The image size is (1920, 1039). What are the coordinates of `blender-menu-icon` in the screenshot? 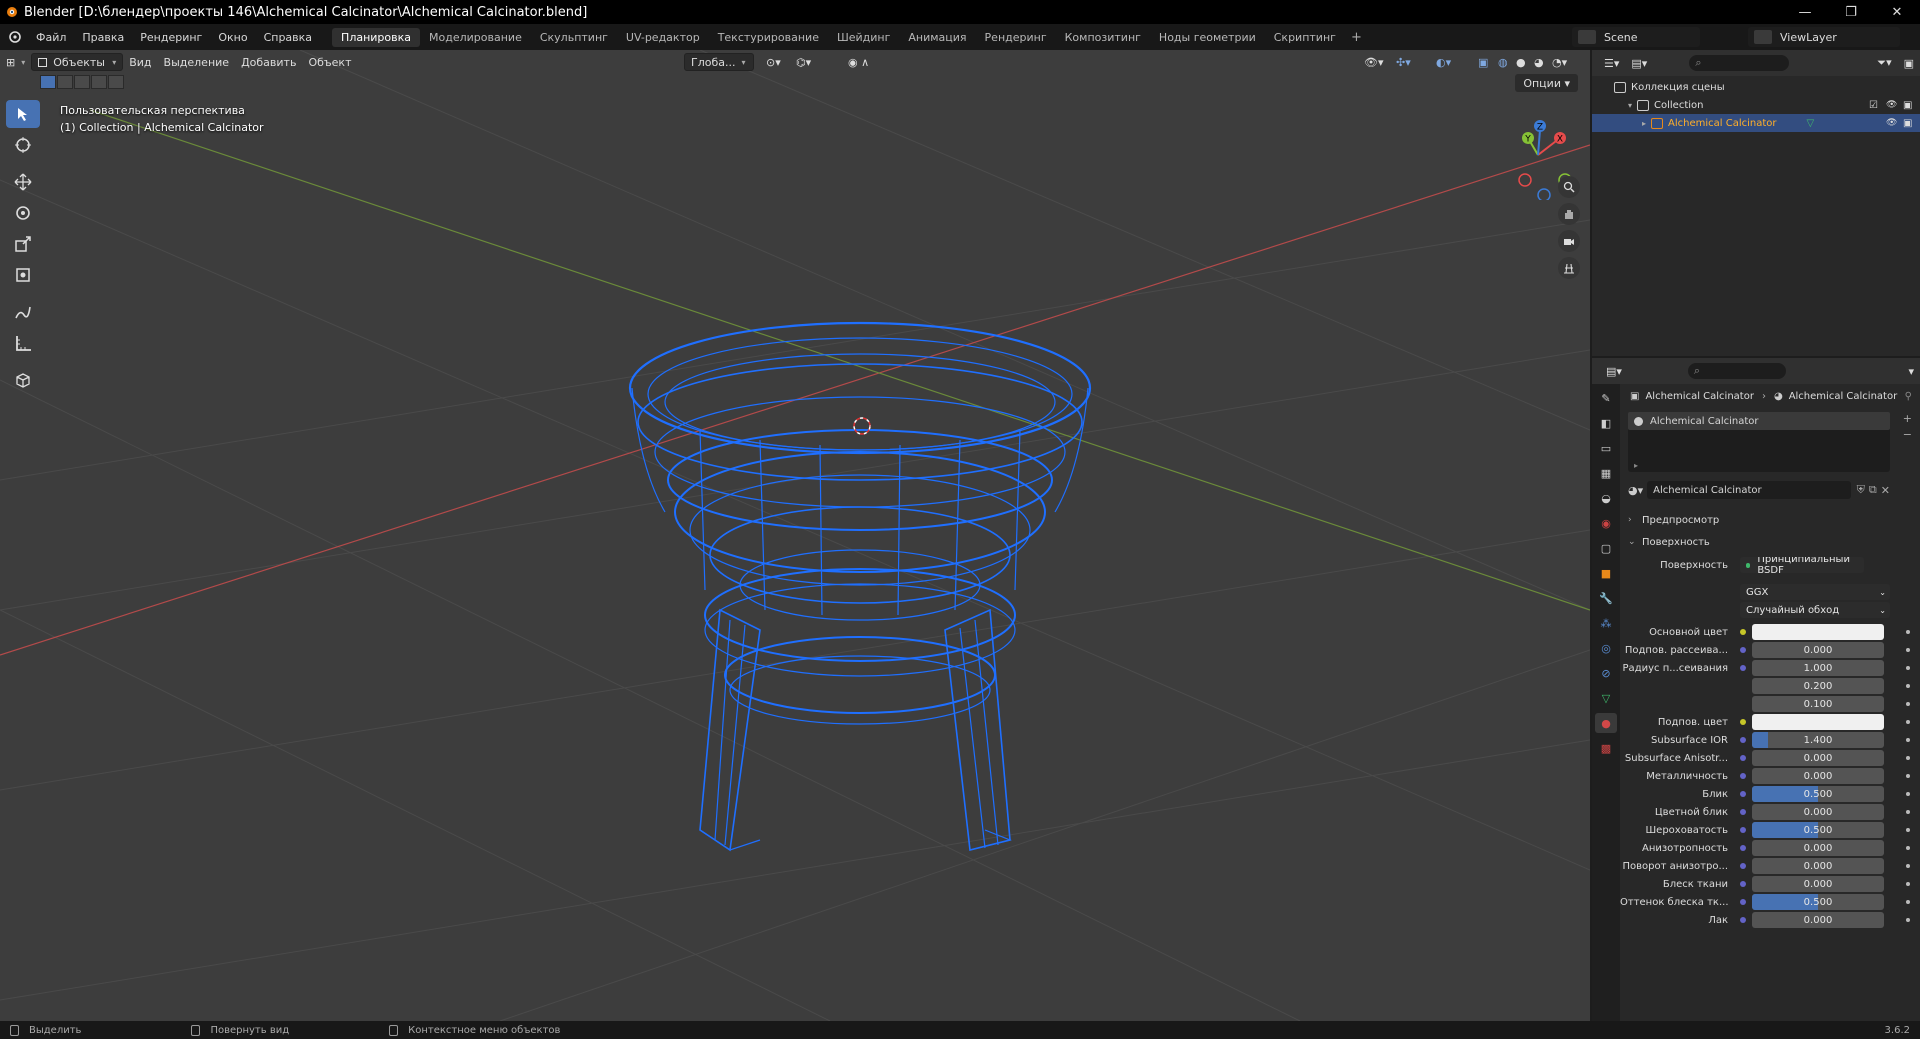 It's located at (14, 37).